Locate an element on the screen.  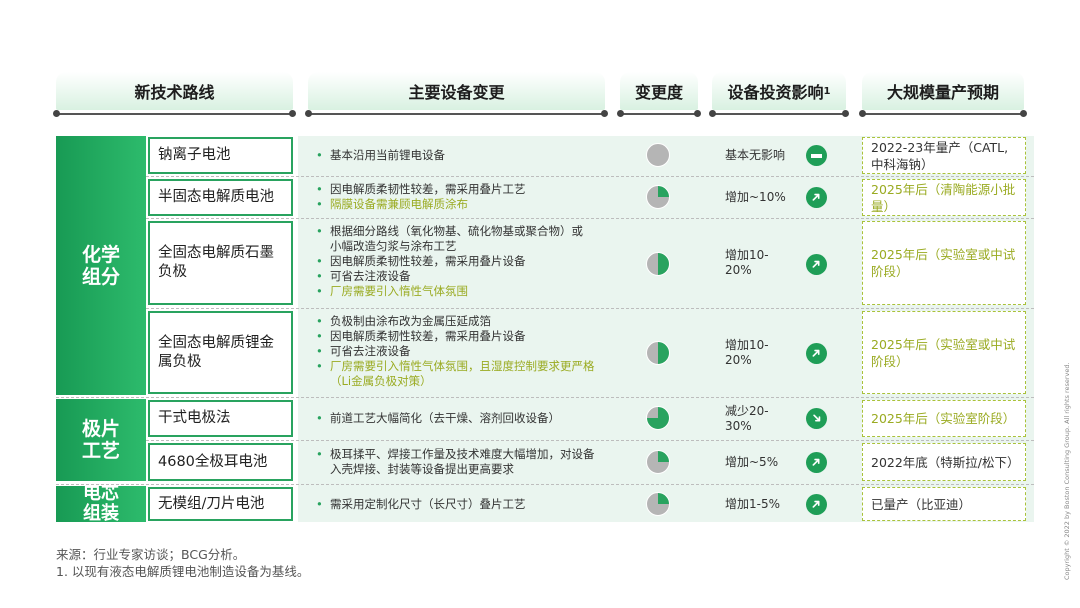
route-name: 钠离子电池 is located at coordinates (220, 155).